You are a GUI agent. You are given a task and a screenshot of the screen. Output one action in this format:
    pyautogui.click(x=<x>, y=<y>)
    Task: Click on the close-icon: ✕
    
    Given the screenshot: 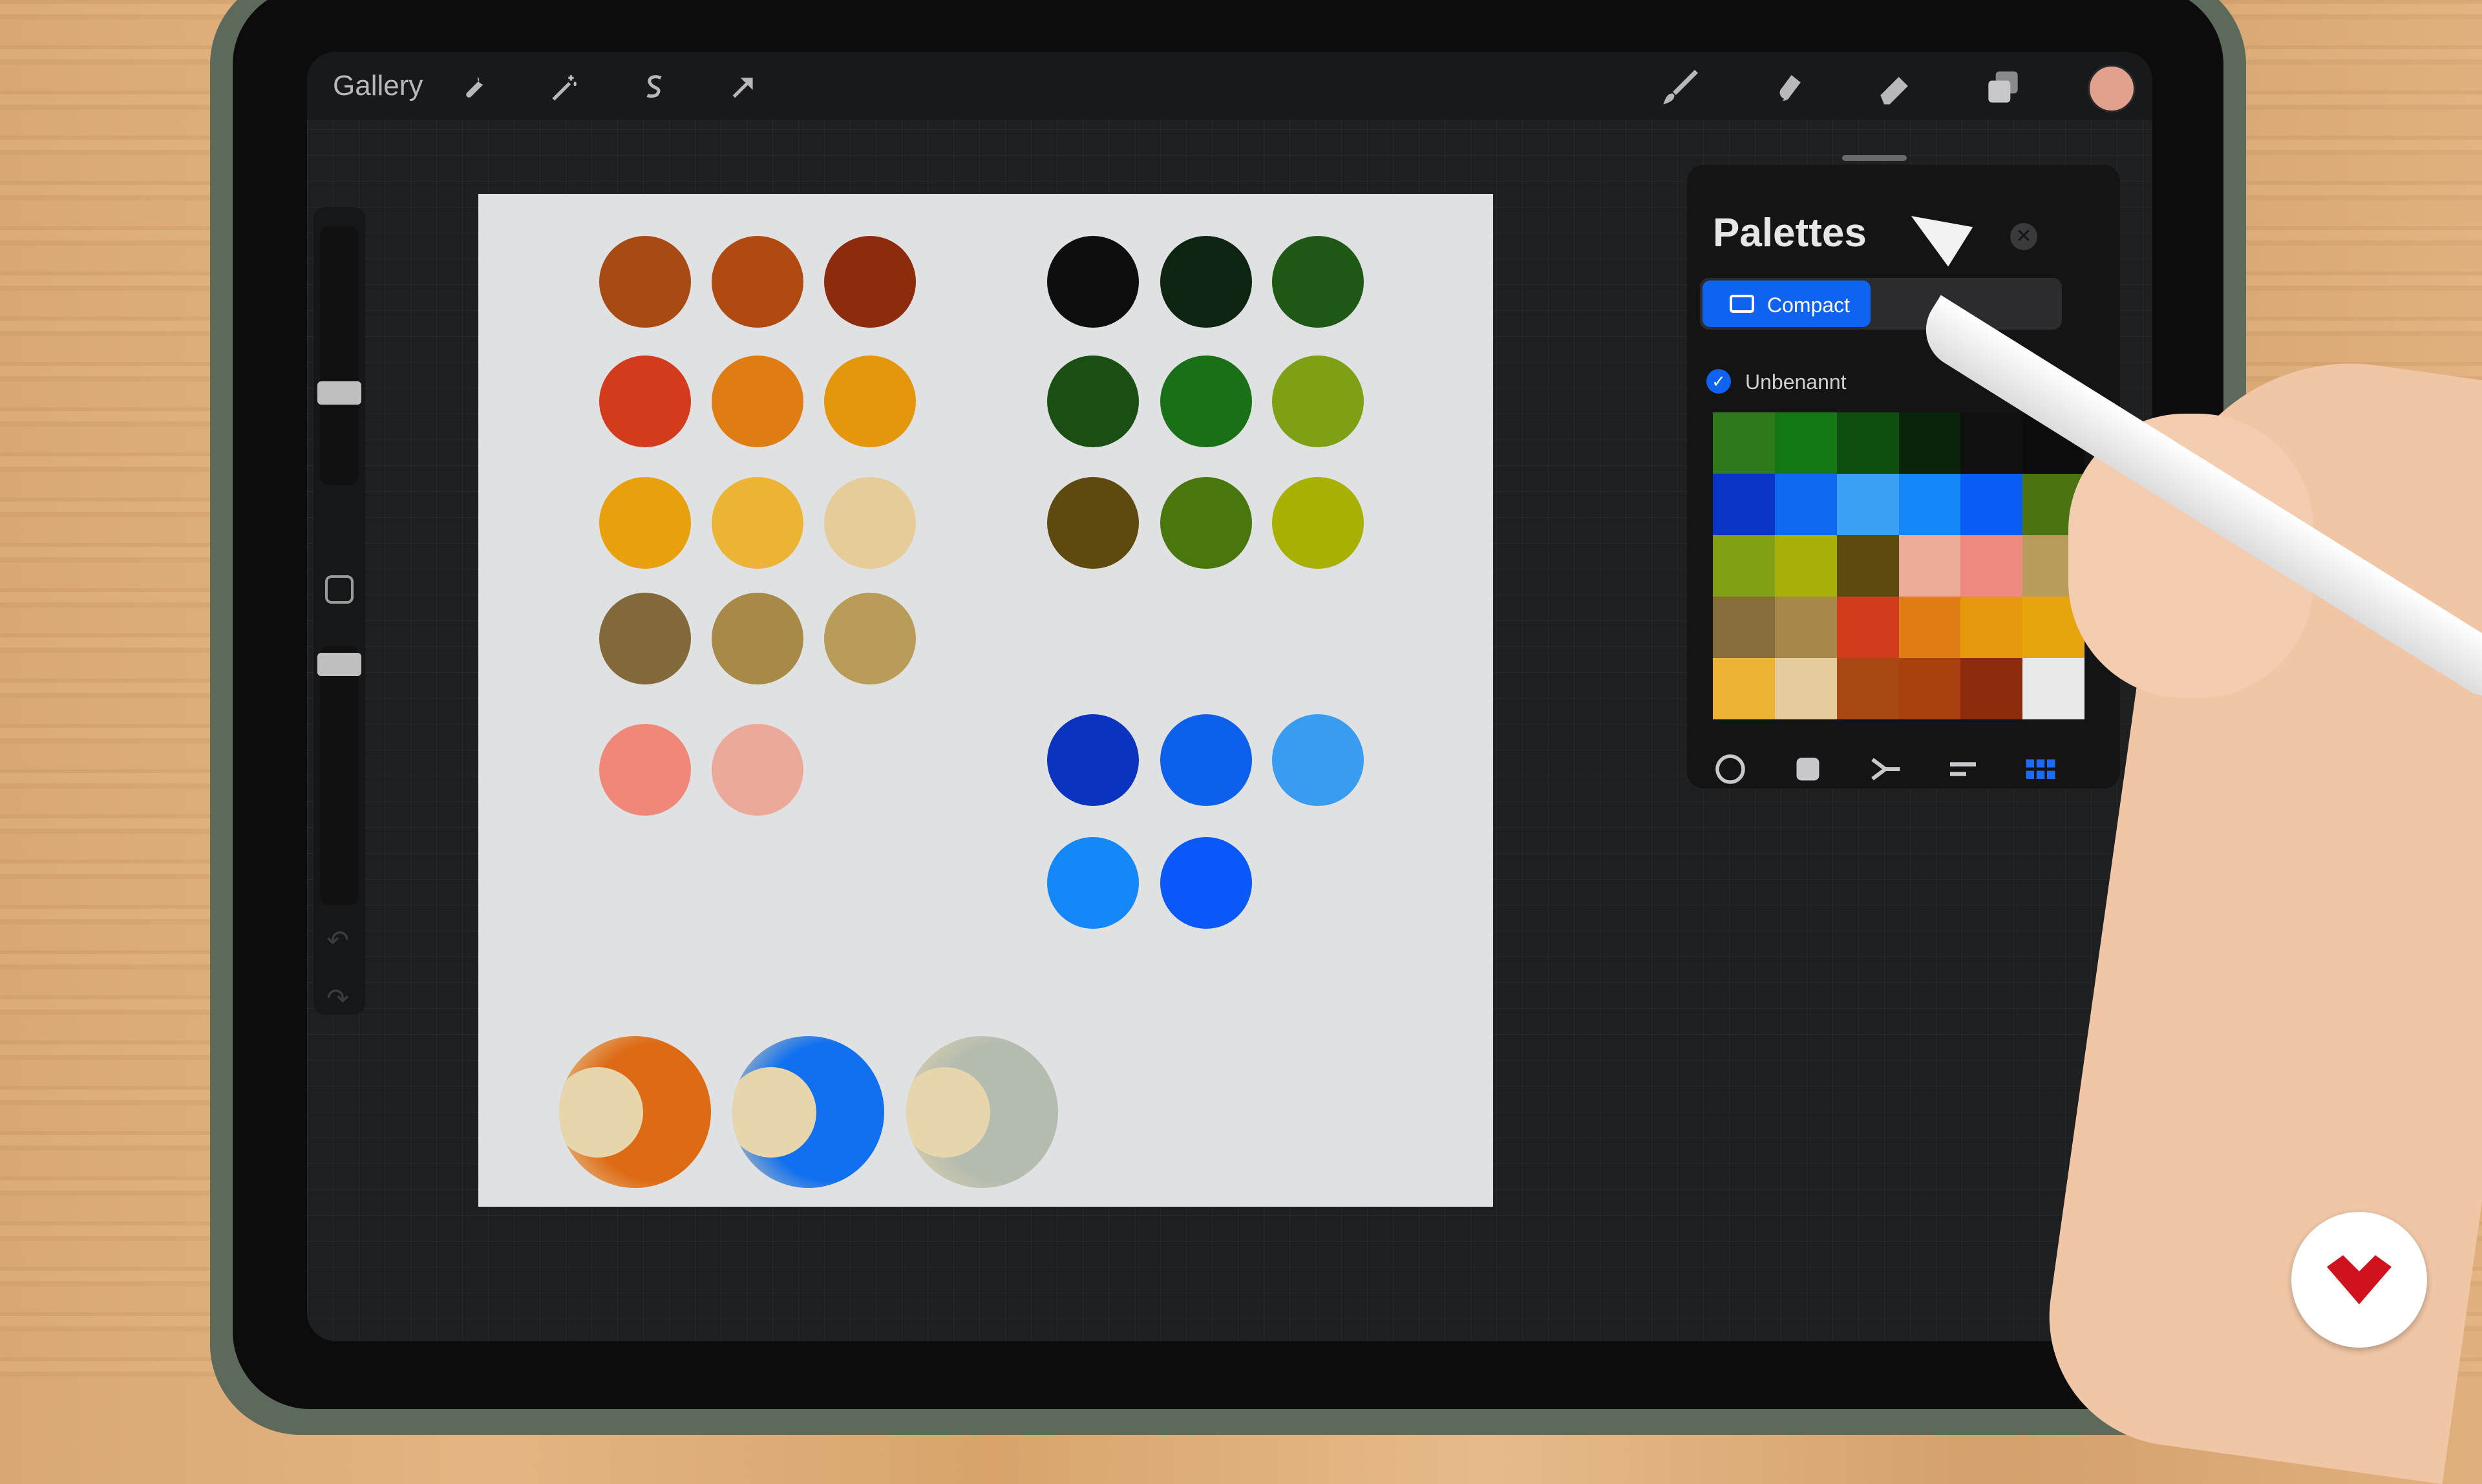 What is the action you would take?
    pyautogui.click(x=2023, y=237)
    